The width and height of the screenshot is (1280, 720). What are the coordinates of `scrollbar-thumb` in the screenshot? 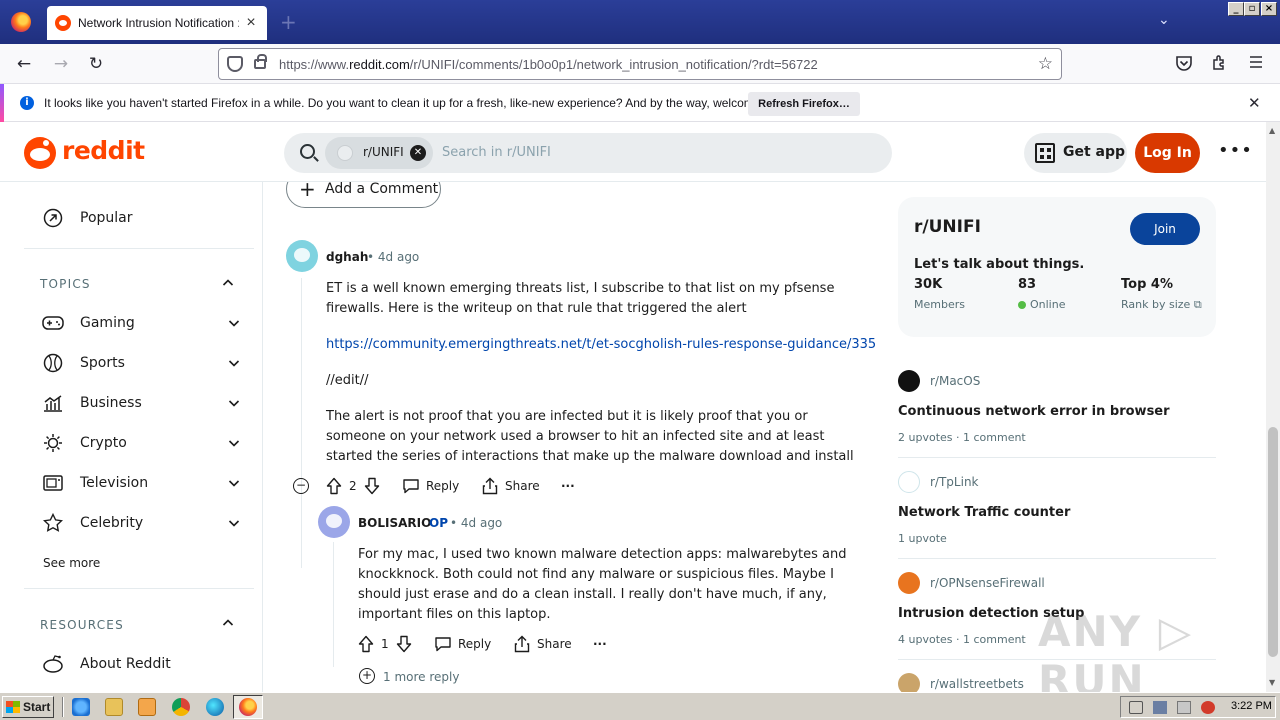 It's located at (1273, 542).